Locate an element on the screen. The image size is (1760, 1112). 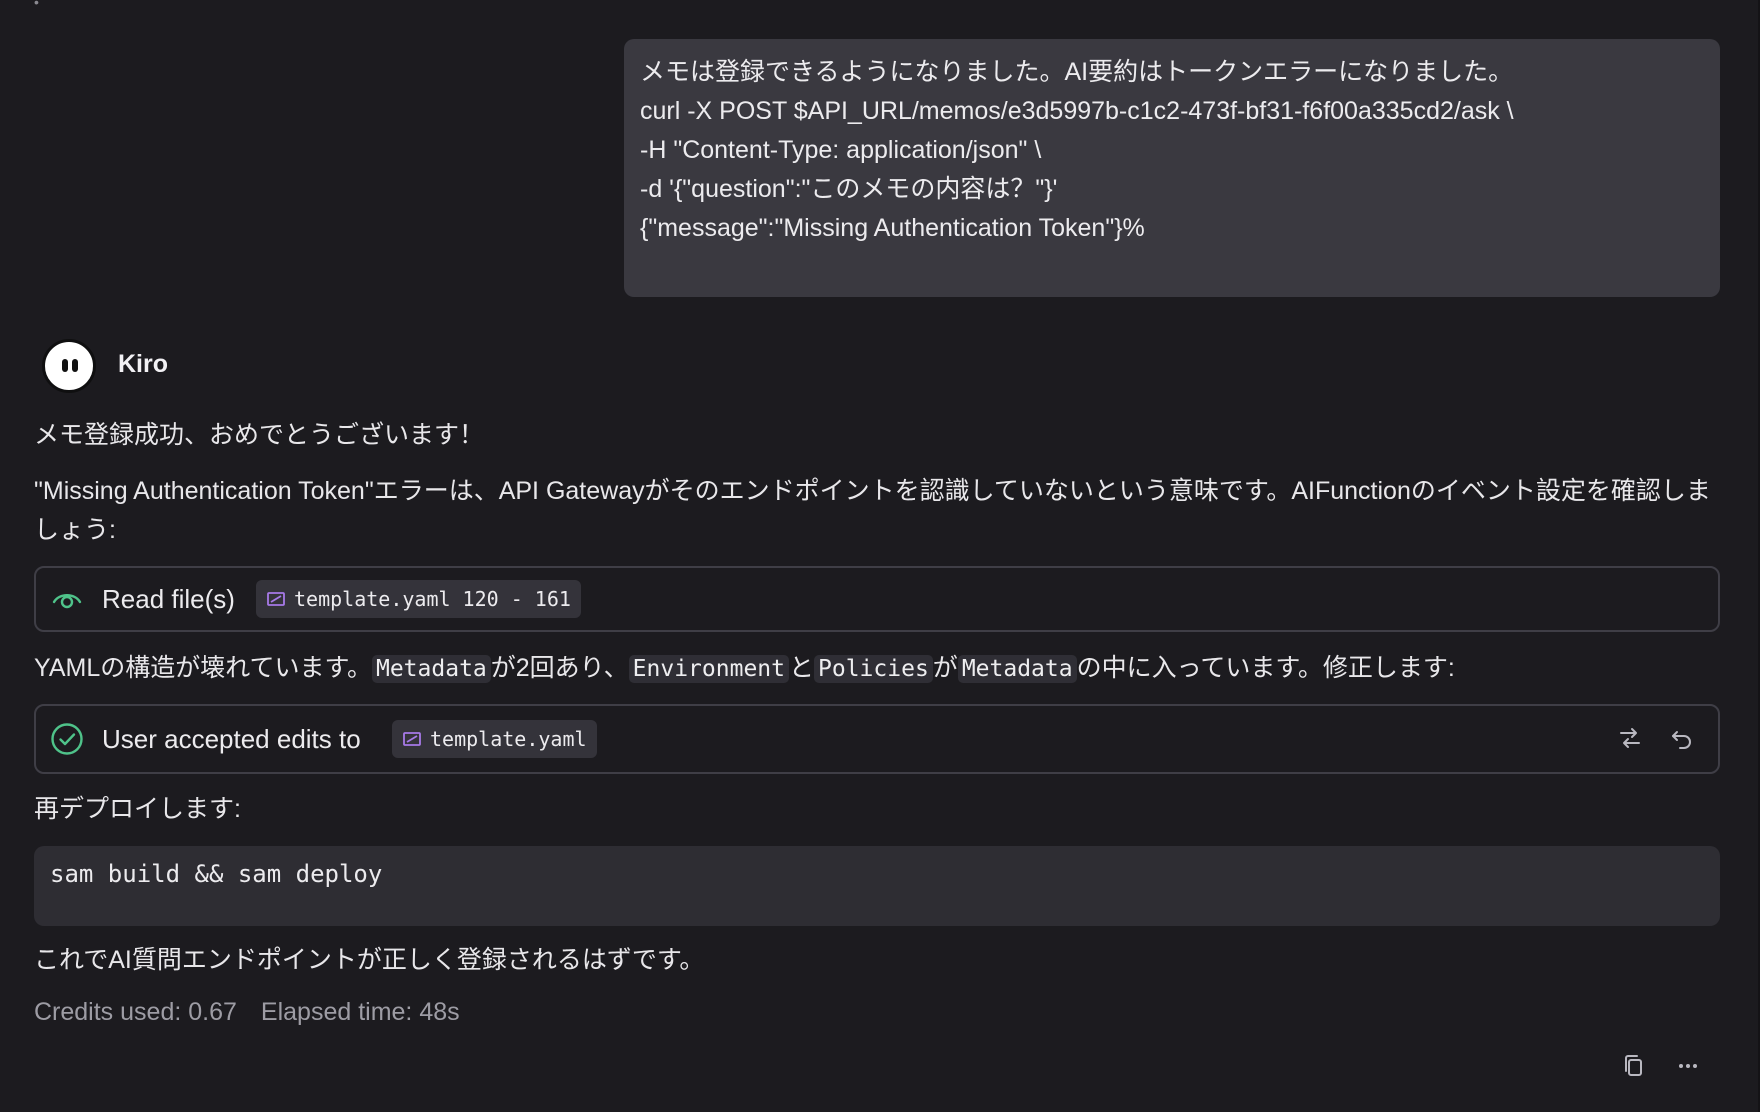
code-text: sam build && sam deploy is located at coordinates (216, 874).